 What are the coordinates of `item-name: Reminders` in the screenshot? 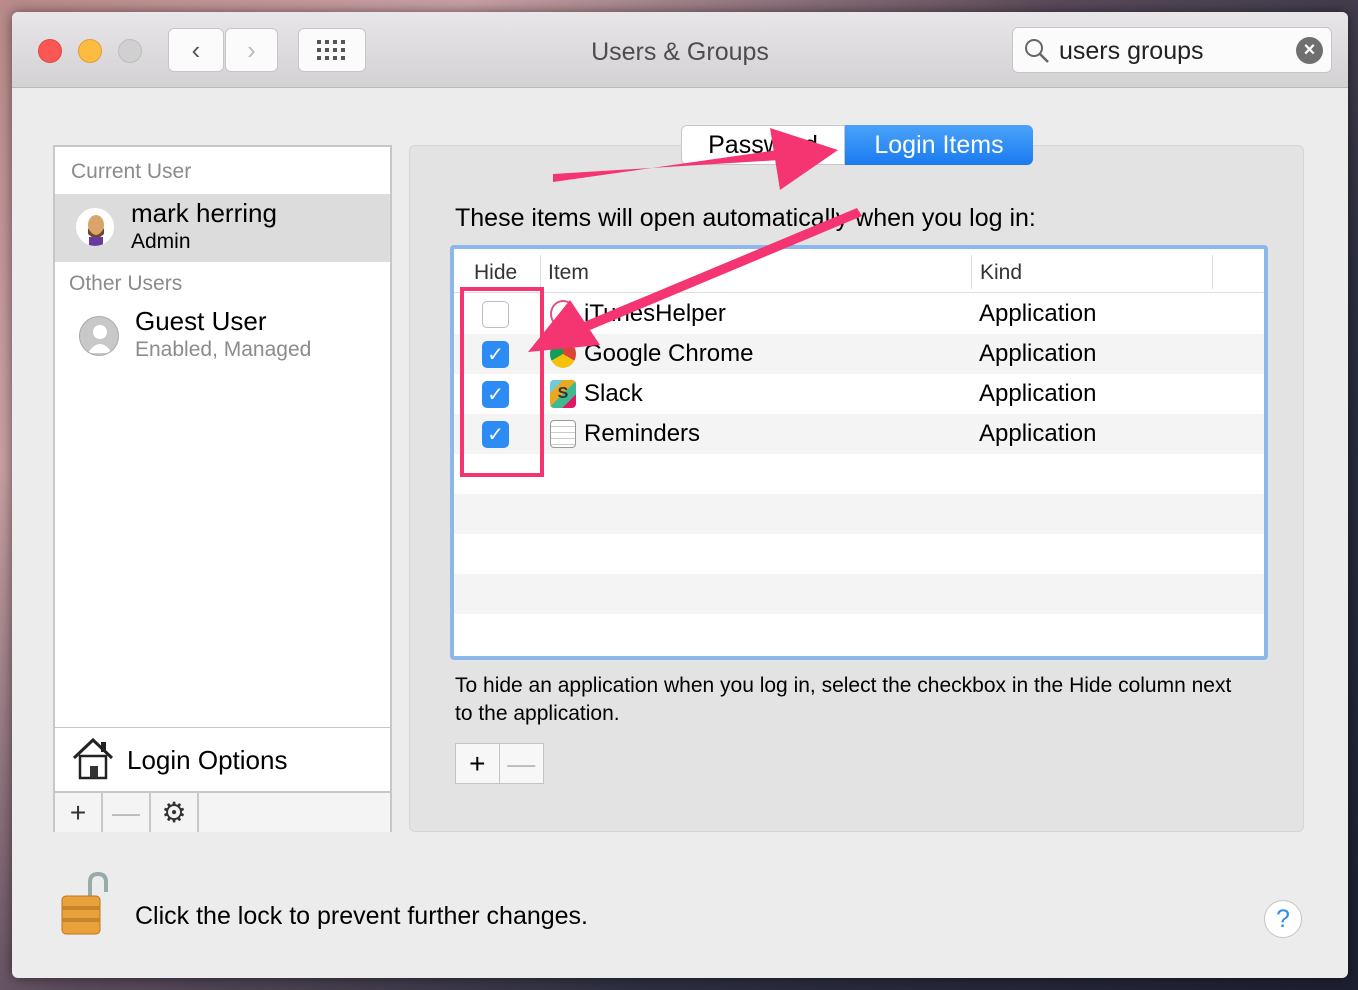 It's located at (642, 433).